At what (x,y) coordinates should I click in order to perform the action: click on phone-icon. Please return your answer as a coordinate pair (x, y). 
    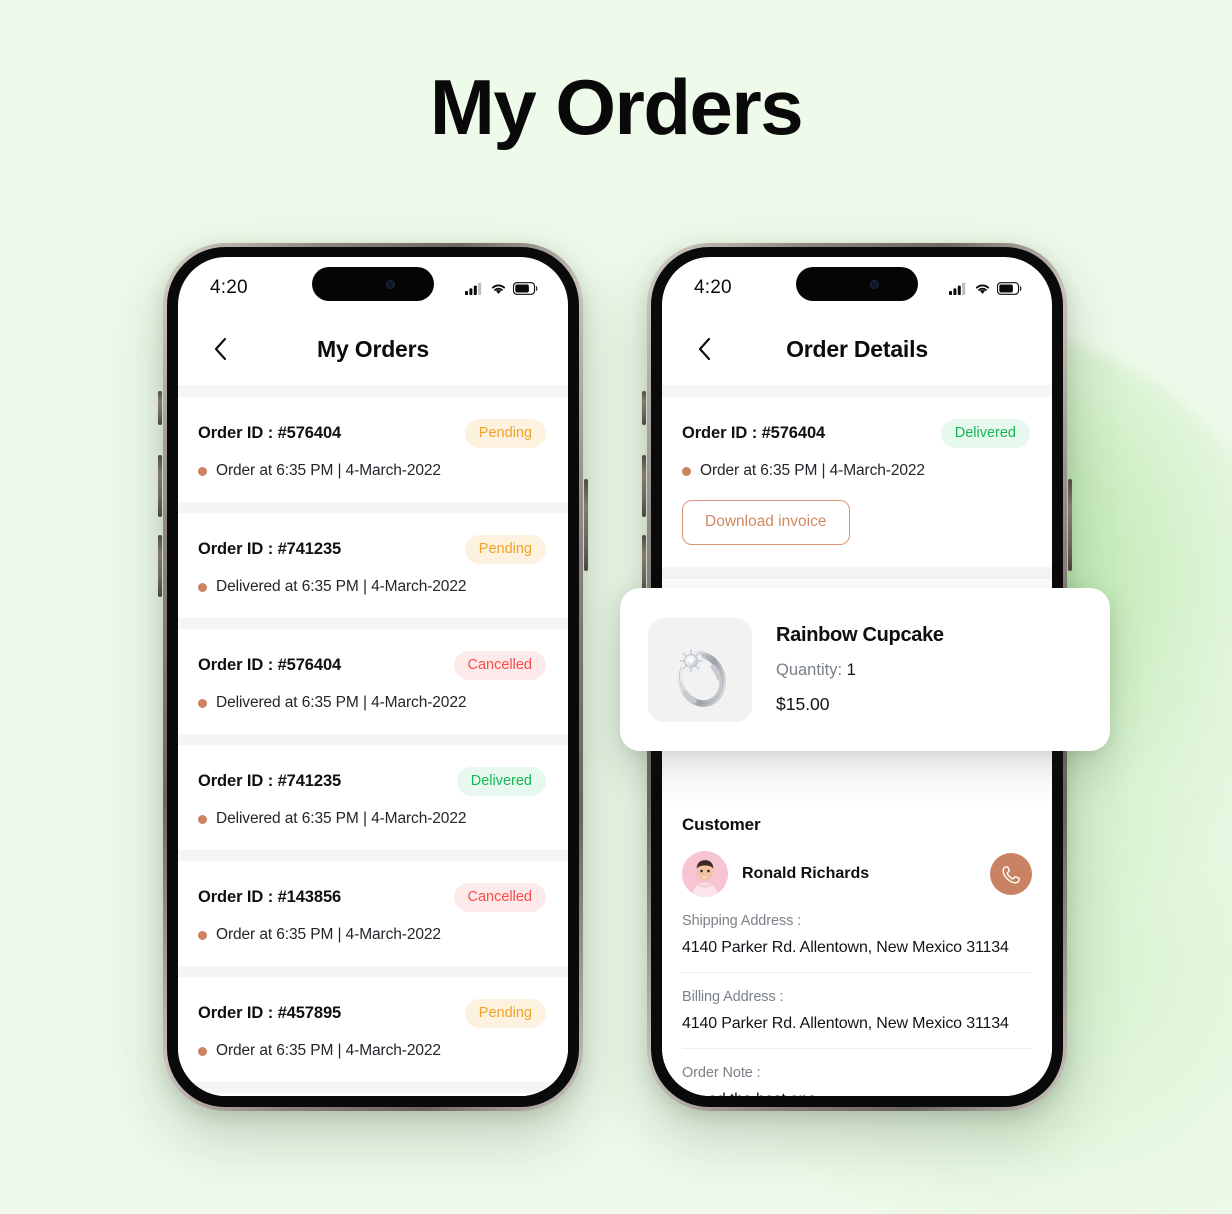
    Looking at the image, I should click on (1010, 874).